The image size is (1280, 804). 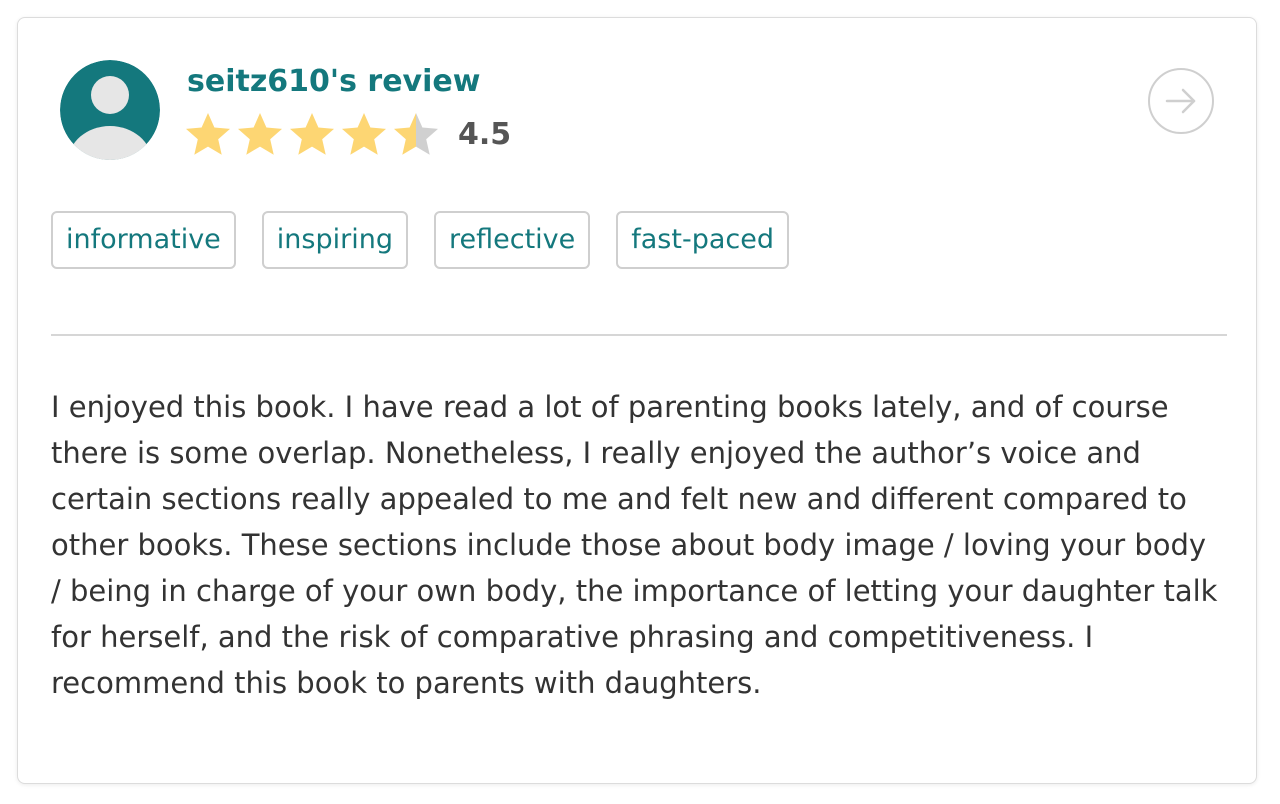 I want to click on tag-reflective: reflective, so click(x=512, y=240).